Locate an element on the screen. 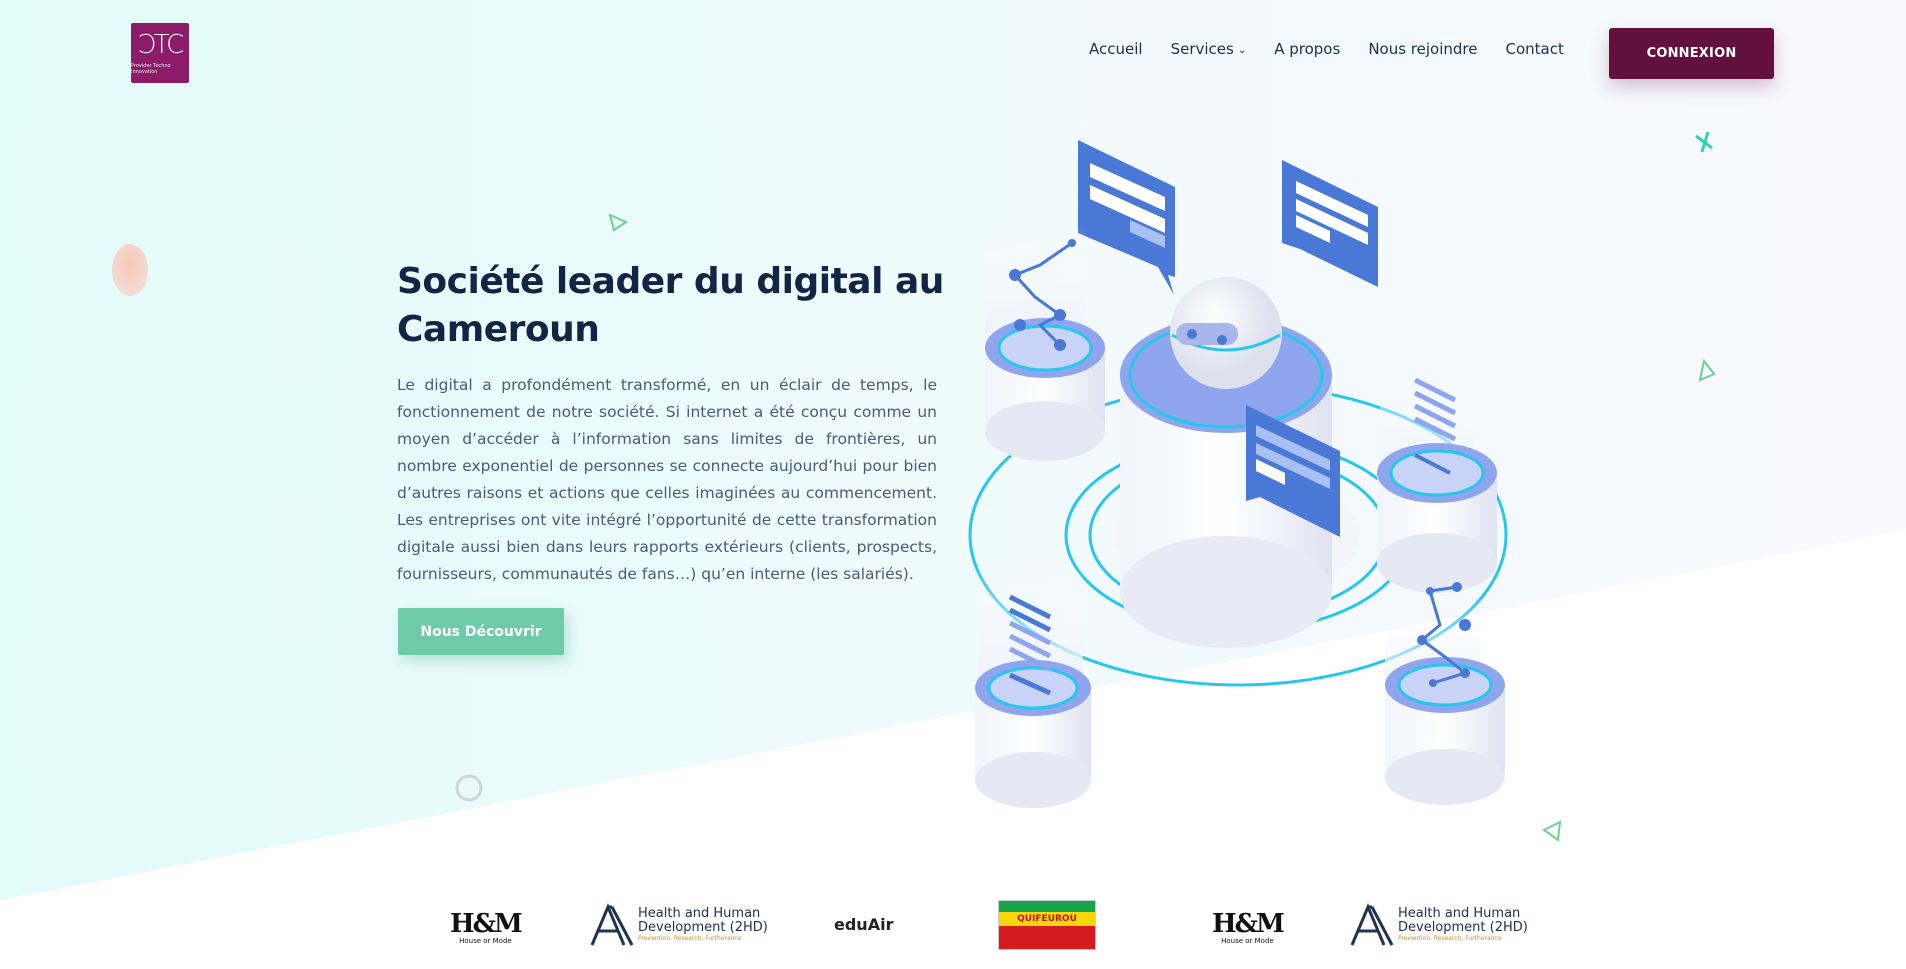 This screenshot has height=969, width=1906. nav-label: Services is located at coordinates (1202, 49).